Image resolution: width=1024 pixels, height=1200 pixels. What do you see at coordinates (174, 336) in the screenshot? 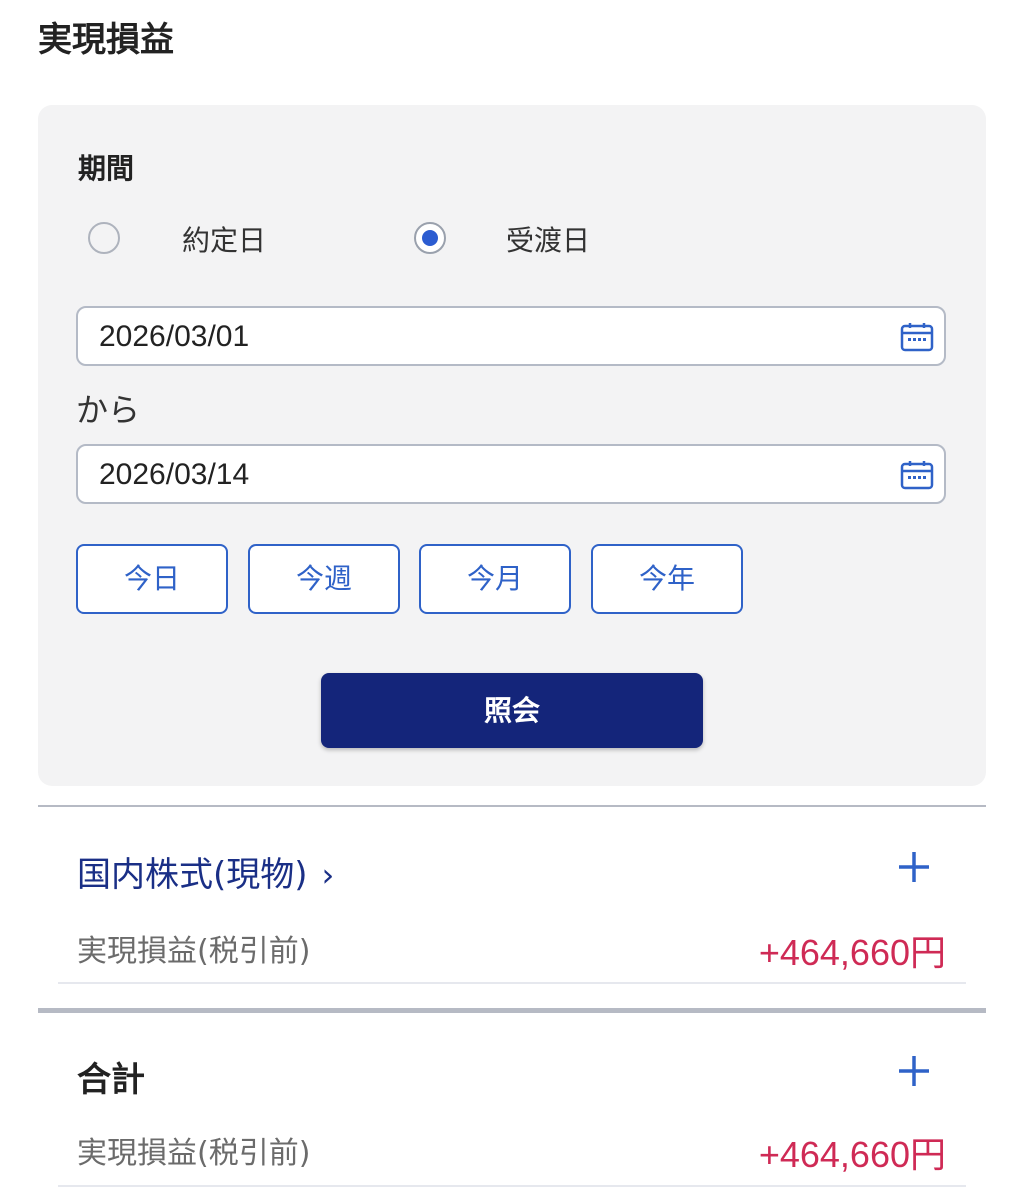
I see `from-date-value: 2026/03/01` at bounding box center [174, 336].